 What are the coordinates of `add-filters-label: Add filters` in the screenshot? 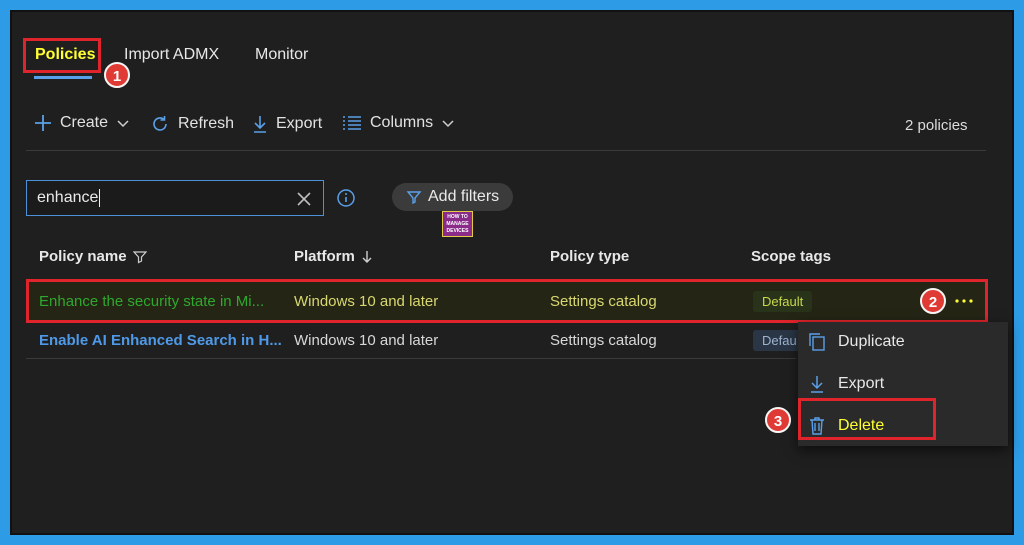 It's located at (464, 196).